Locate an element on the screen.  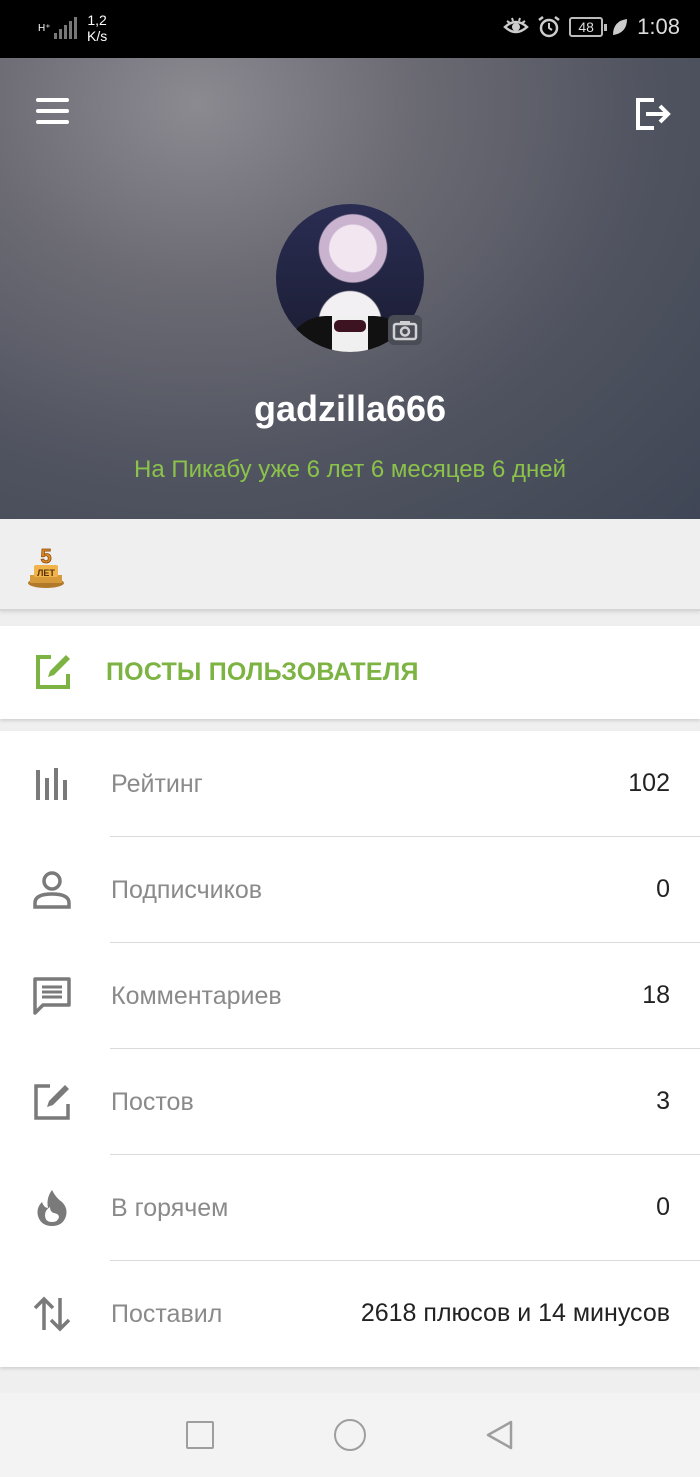
back-icon is located at coordinates (499, 1435).